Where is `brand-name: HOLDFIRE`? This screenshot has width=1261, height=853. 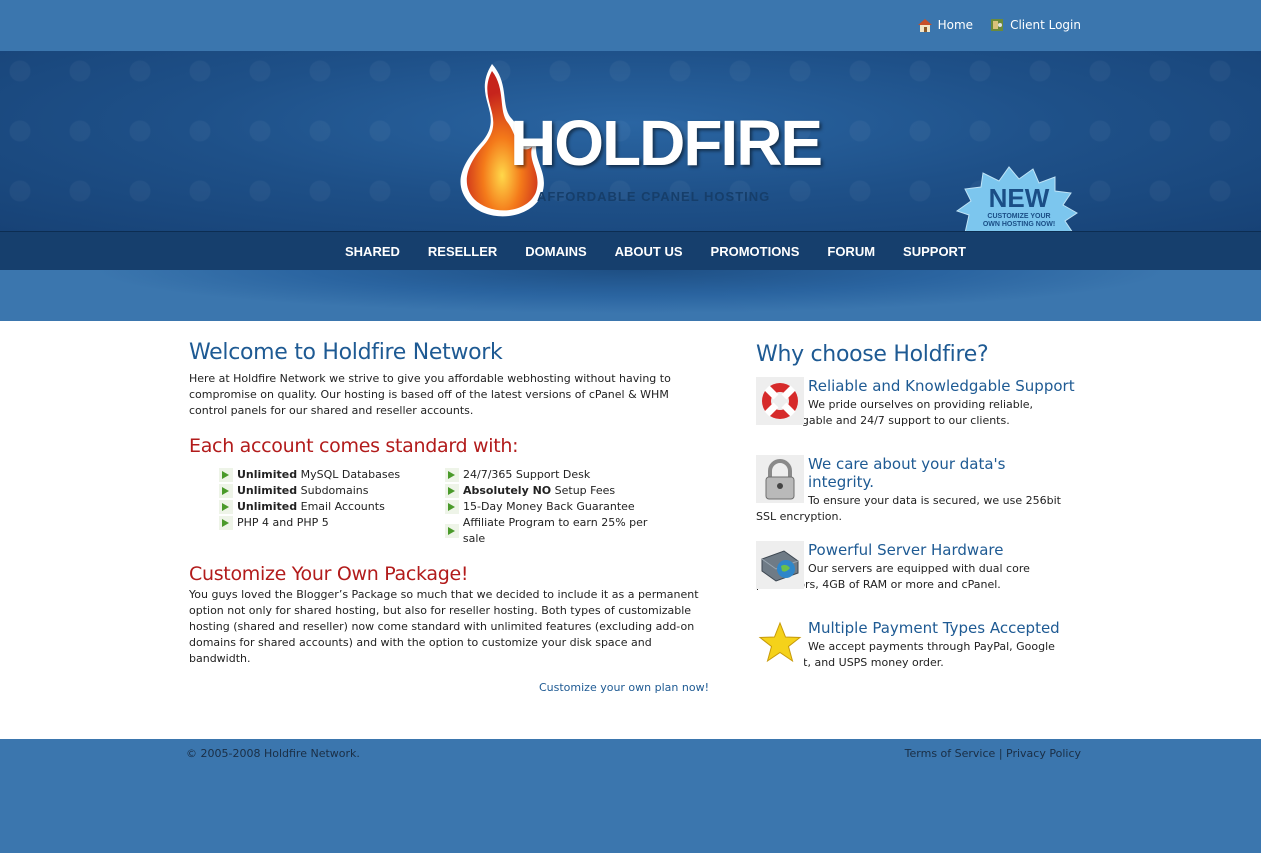 brand-name: HOLDFIRE is located at coordinates (666, 143).